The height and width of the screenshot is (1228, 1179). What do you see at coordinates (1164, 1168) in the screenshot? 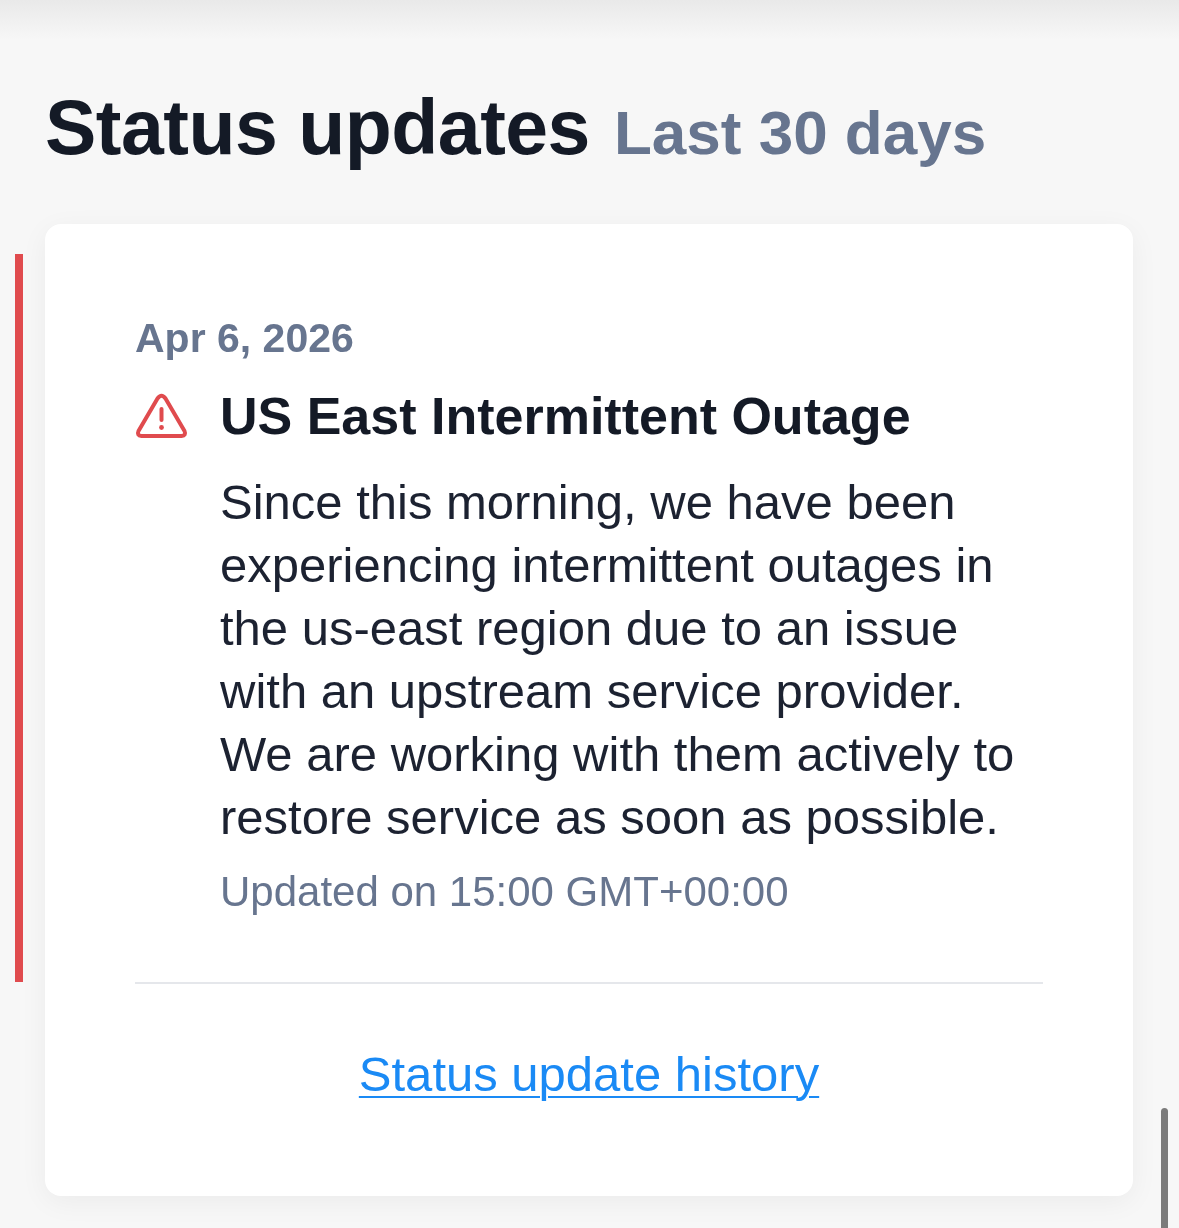
I see `scrollbar-thumb` at bounding box center [1164, 1168].